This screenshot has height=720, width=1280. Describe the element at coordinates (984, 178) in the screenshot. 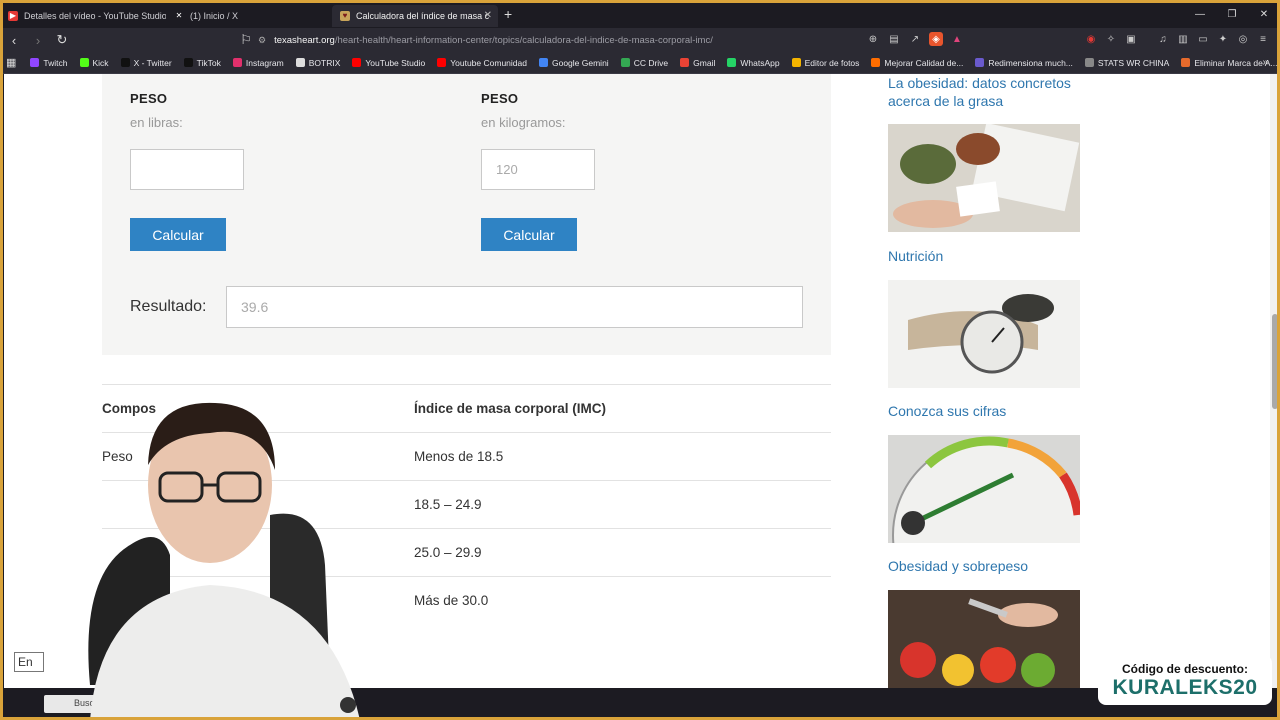

I see `nutrition-photo` at that location.